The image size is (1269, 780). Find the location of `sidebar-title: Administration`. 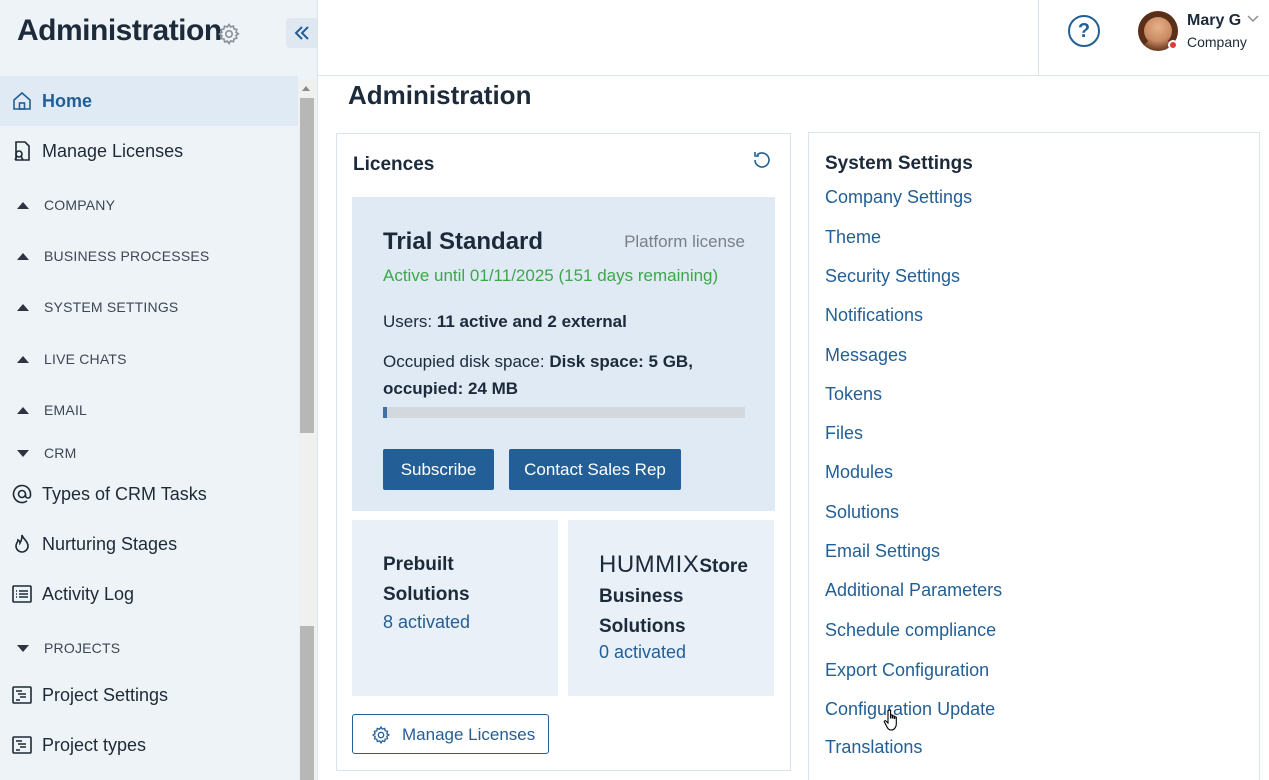

sidebar-title: Administration is located at coordinates (119, 30).